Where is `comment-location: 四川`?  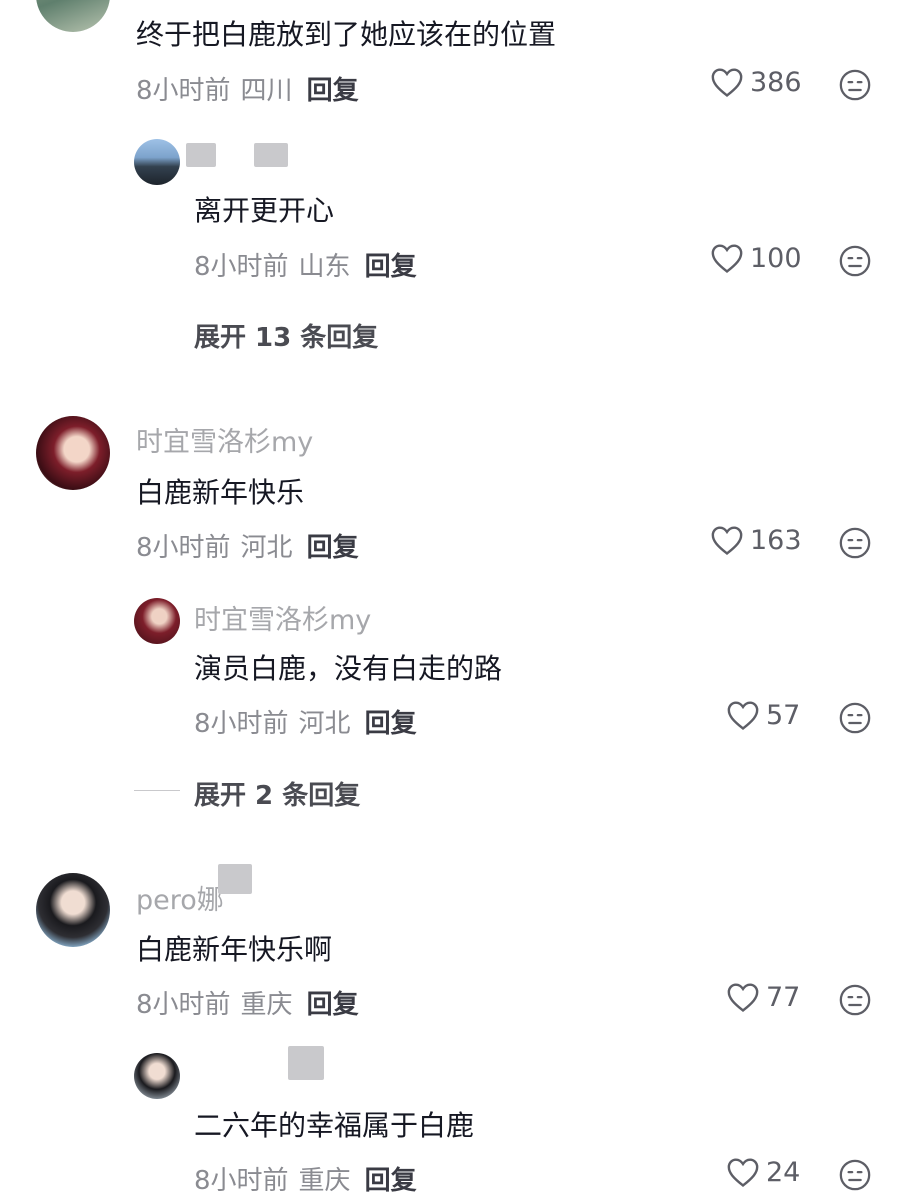
comment-location: 四川 is located at coordinates (266, 91).